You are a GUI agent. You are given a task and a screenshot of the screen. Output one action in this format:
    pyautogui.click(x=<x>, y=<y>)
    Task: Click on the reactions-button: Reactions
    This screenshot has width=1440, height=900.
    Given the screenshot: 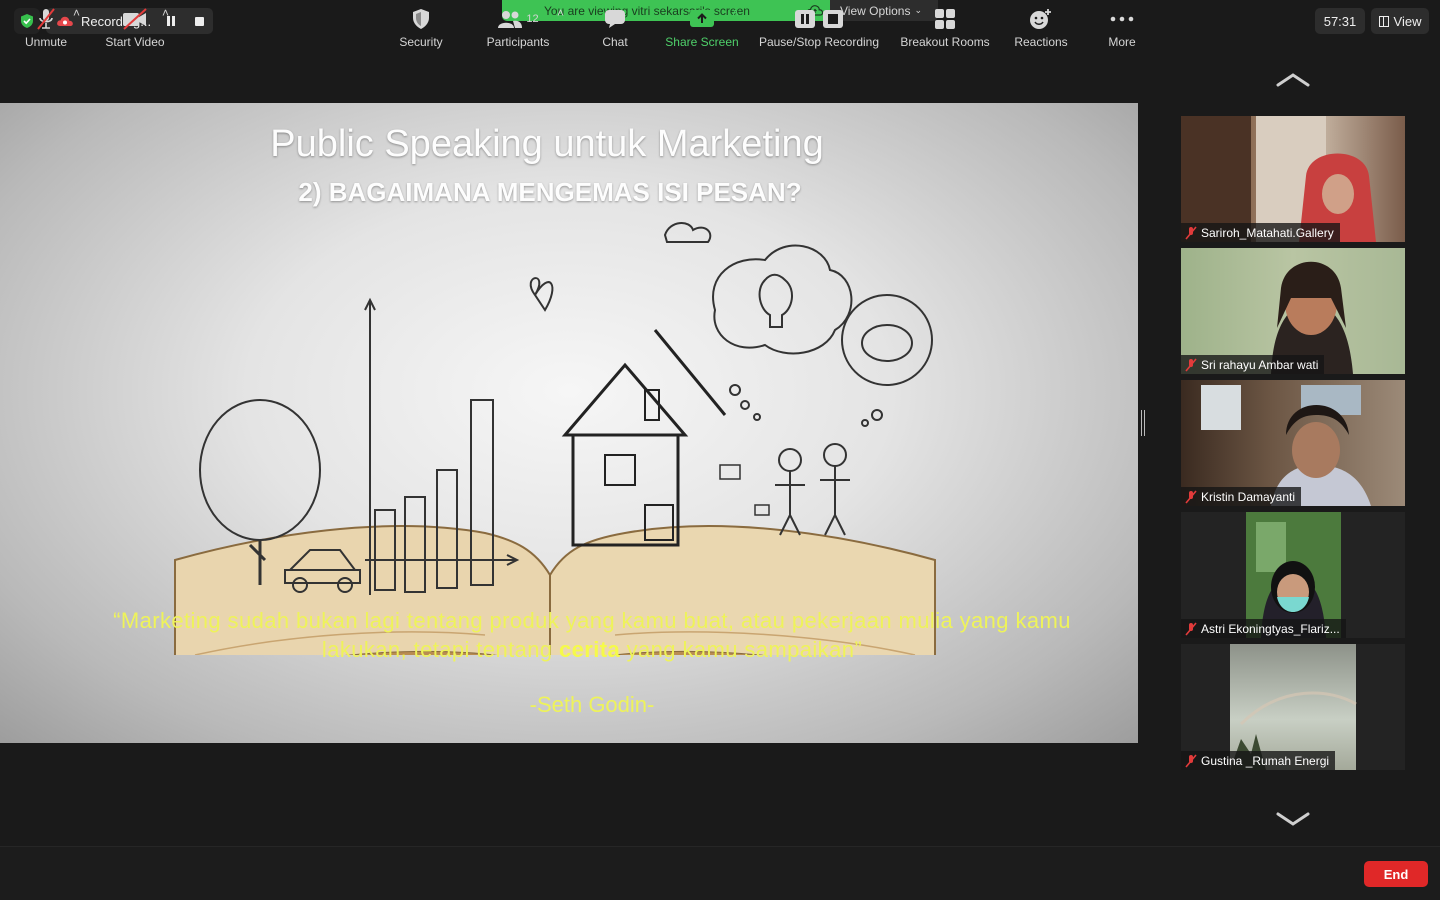 What is the action you would take?
    pyautogui.click(x=1041, y=29)
    